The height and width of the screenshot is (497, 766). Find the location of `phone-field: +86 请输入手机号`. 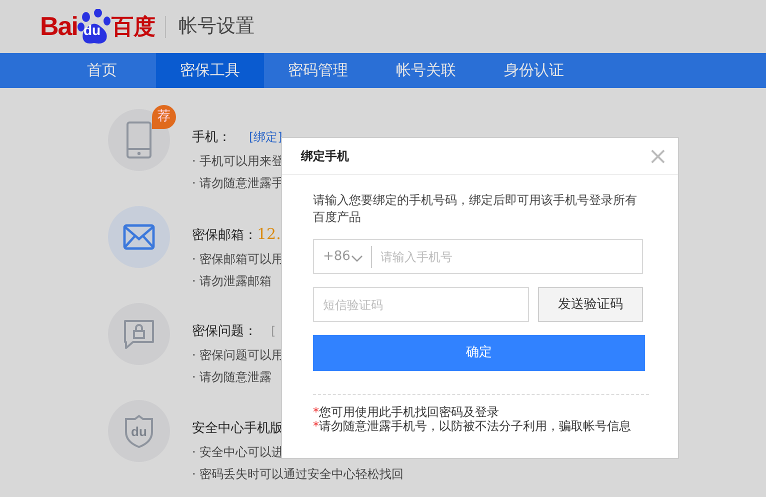

phone-field: +86 请输入手机号 is located at coordinates (478, 256).